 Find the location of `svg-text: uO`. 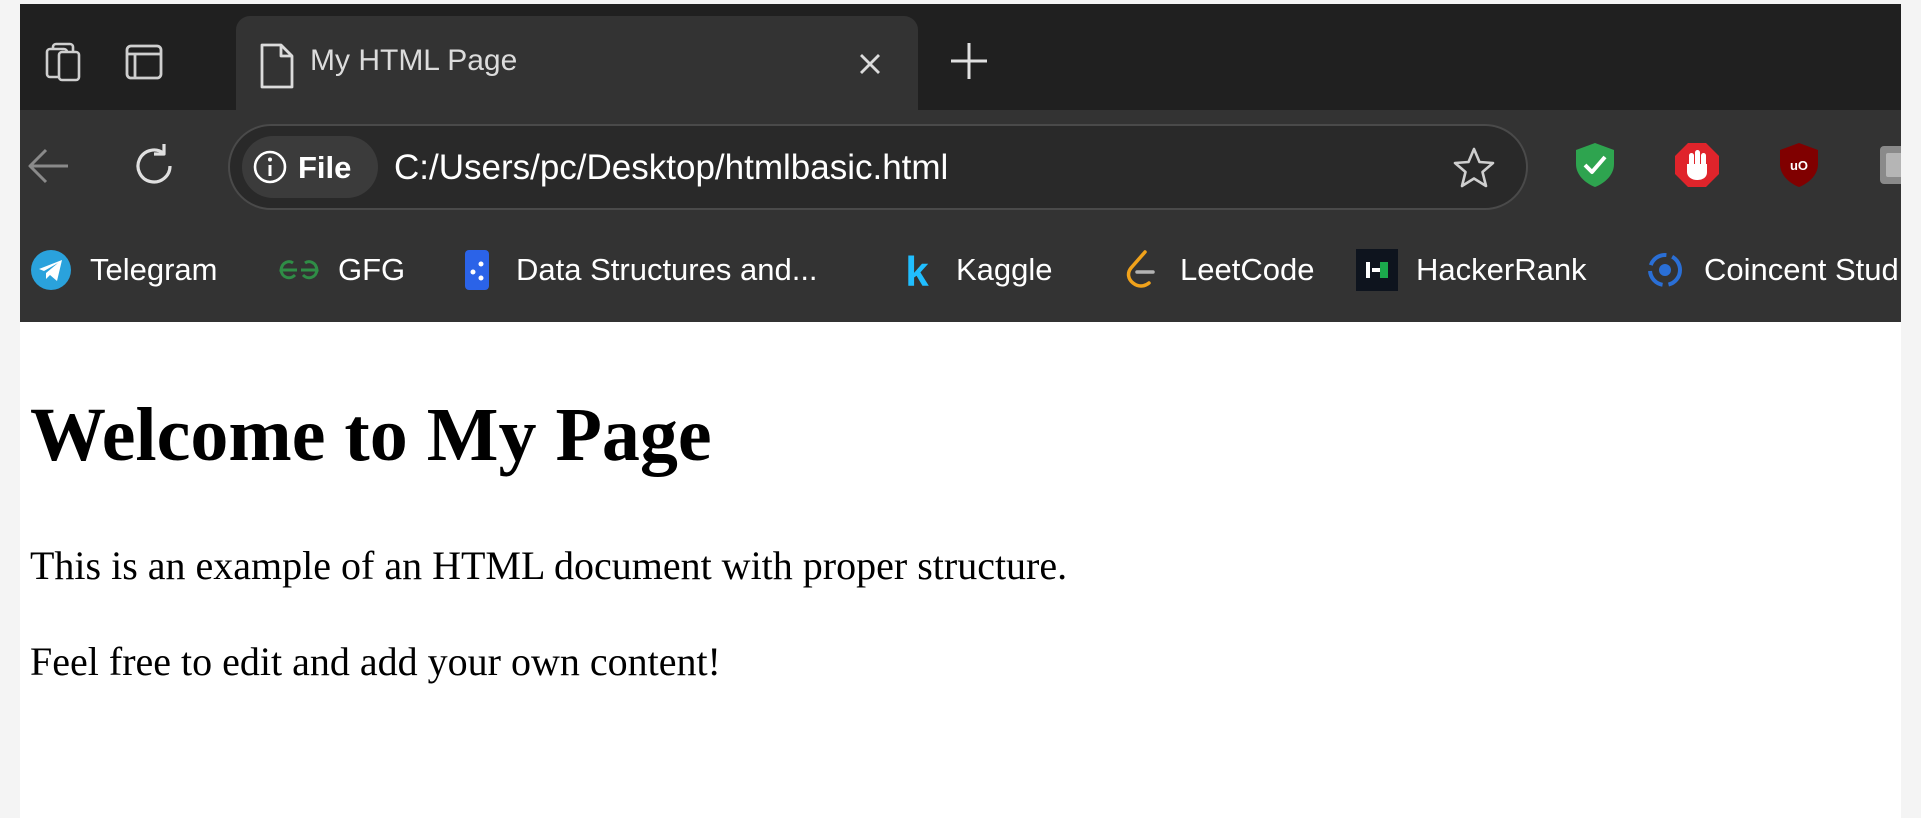

svg-text: uO is located at coordinates (1799, 165).